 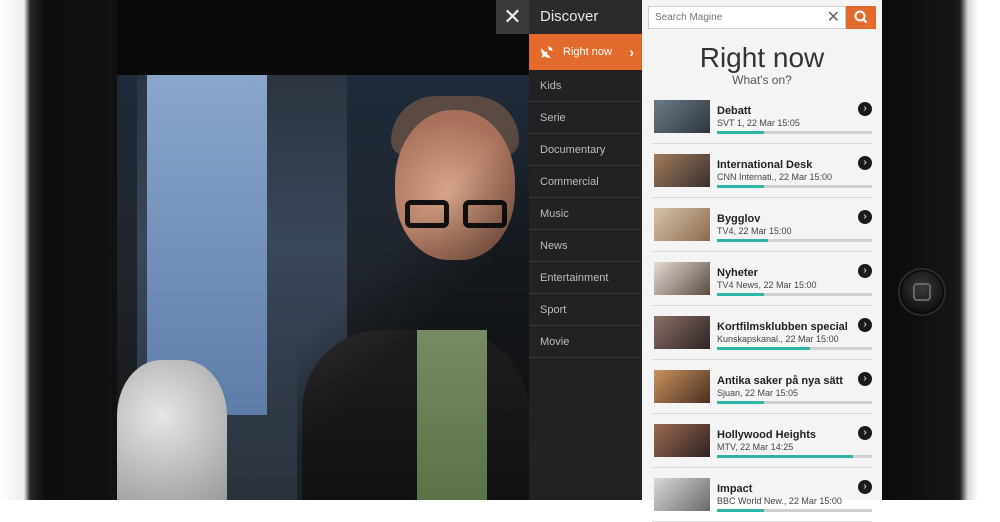 I want to click on program-channel-time: MTV, 22 Mar 14:25, so click(x=755, y=447).